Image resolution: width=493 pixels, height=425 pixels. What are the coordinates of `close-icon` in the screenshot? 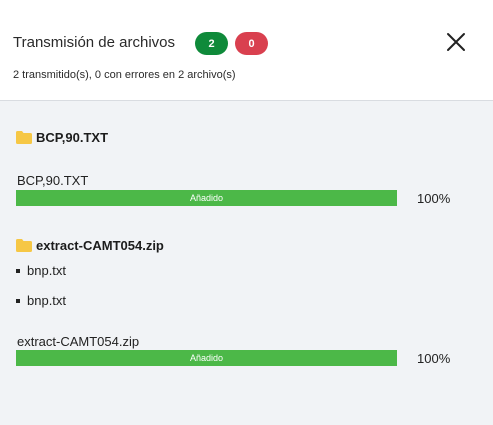 It's located at (456, 42).